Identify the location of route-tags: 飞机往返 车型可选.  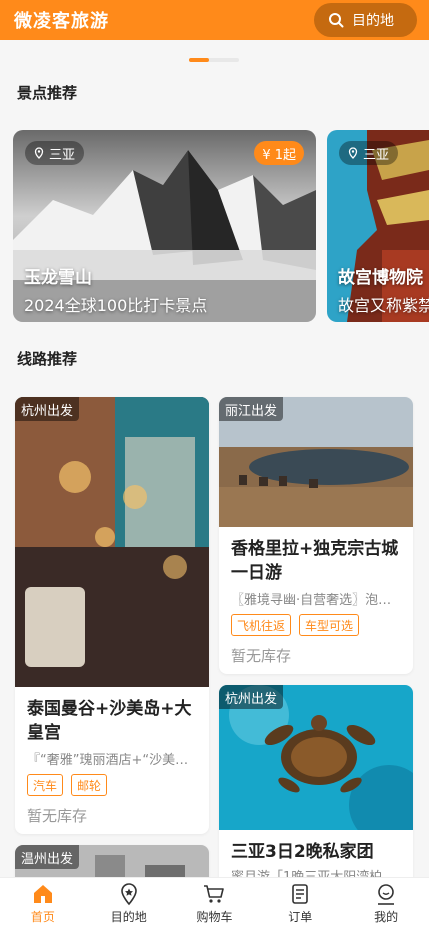
(316, 625).